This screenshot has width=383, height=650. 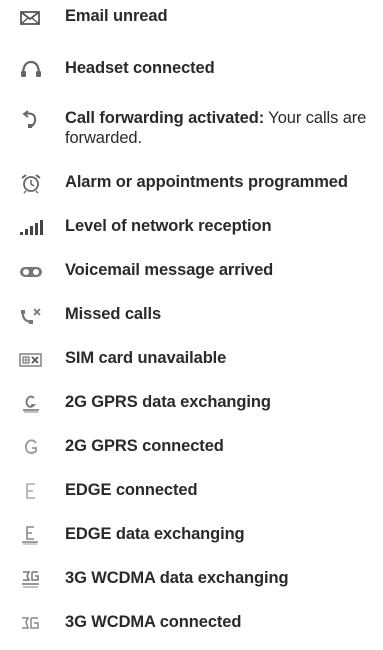 What do you see at coordinates (31, 271) in the screenshot?
I see `voicemail-icon` at bounding box center [31, 271].